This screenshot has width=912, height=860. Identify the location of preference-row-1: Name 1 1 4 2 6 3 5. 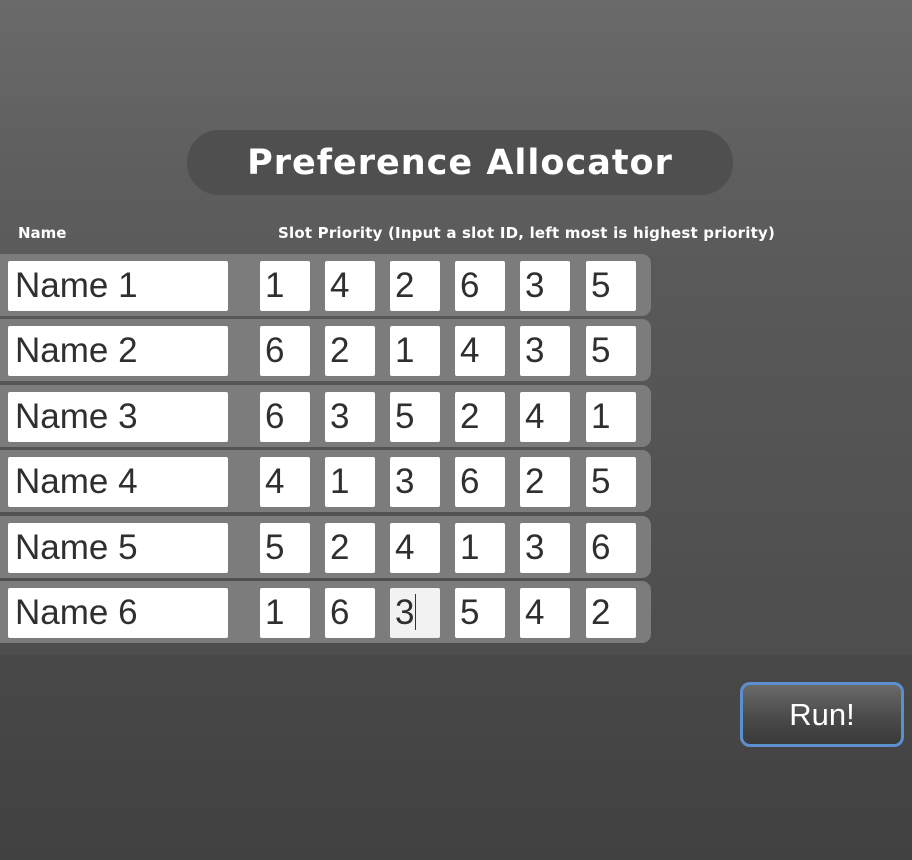
(325, 285).